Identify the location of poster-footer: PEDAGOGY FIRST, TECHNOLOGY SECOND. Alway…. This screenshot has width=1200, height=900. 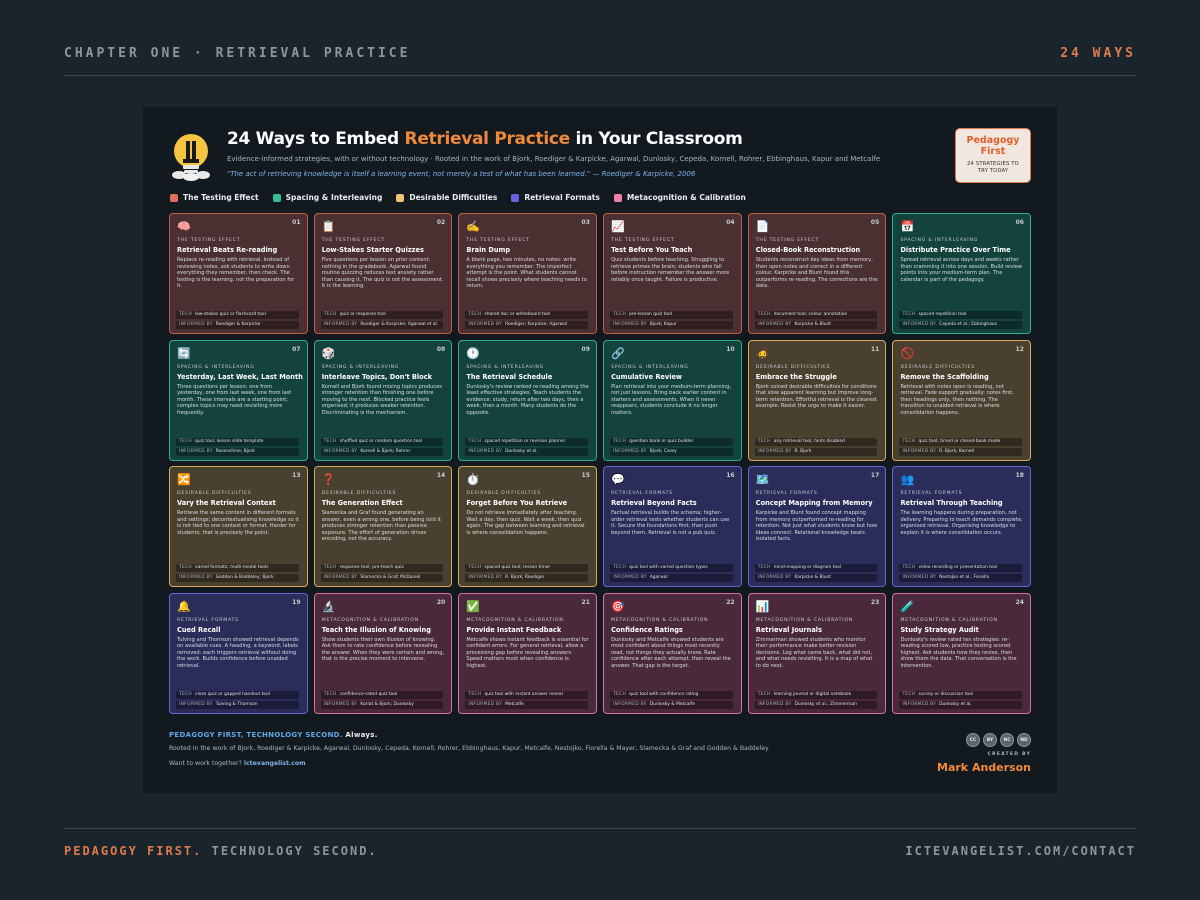
(600, 759).